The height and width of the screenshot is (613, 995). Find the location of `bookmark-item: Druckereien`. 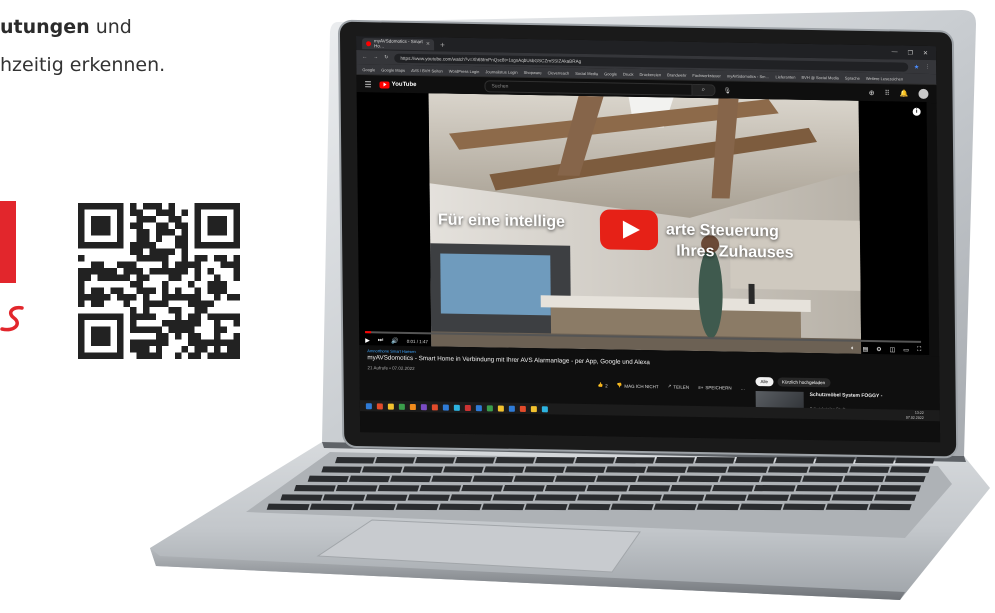

bookmark-item: Druckereien is located at coordinates (650, 73).